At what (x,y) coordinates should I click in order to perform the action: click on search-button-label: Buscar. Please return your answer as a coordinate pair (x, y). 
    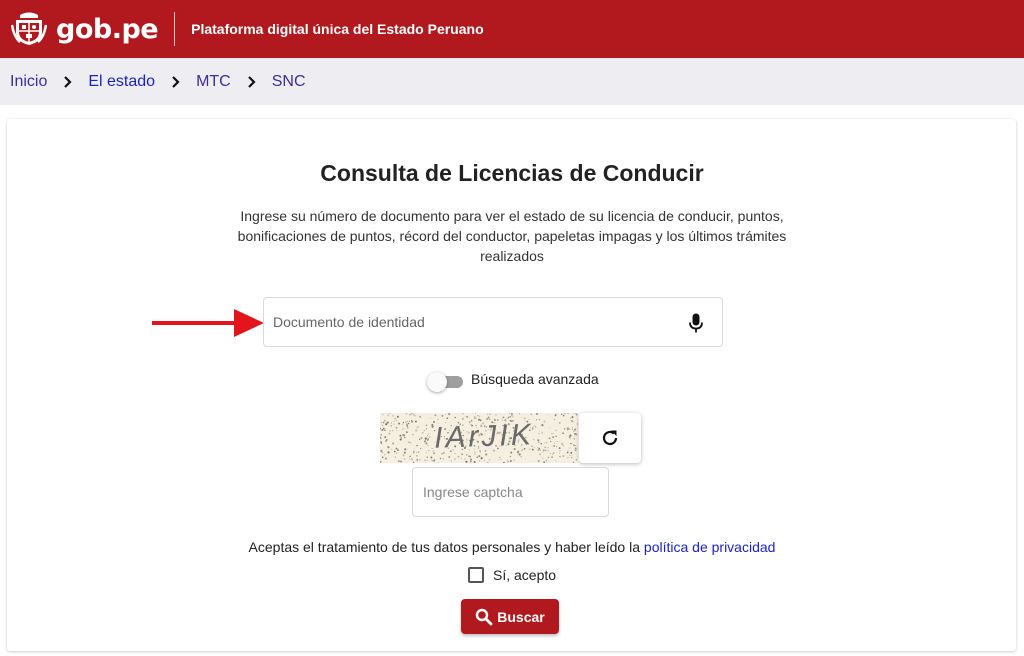
    Looking at the image, I should click on (521, 616).